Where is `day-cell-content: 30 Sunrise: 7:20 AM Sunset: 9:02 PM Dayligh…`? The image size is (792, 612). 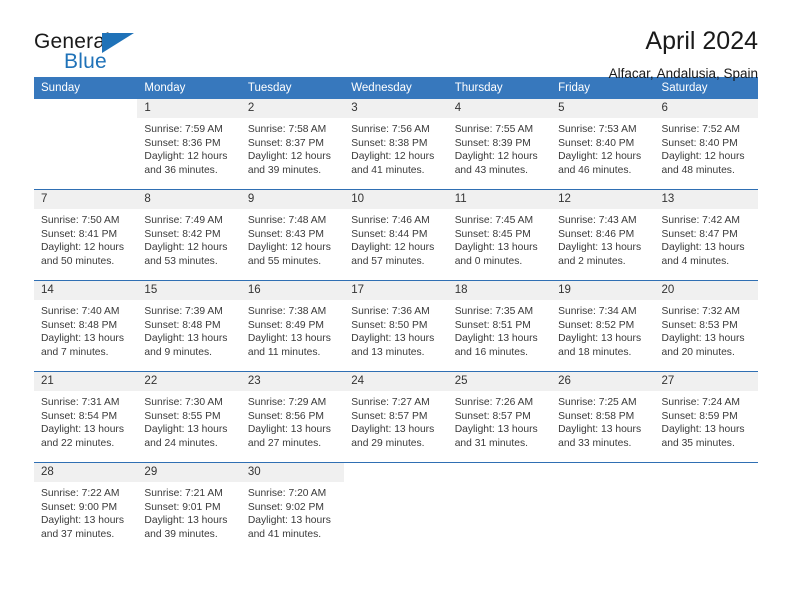
day-cell-content: 30 Sunrise: 7:20 AM Sunset: 9:02 PM Dayligh… is located at coordinates (292, 508).